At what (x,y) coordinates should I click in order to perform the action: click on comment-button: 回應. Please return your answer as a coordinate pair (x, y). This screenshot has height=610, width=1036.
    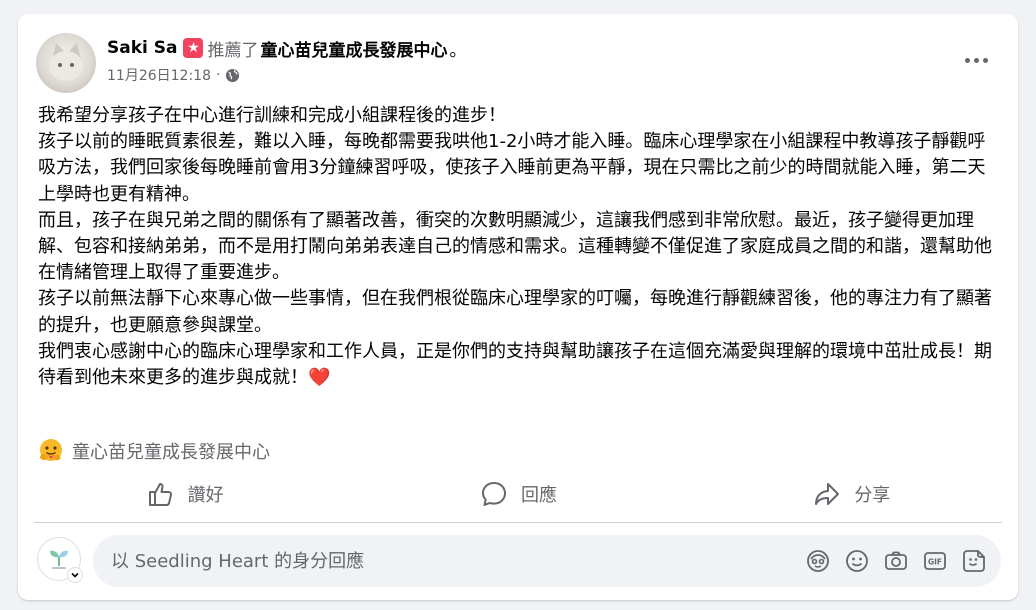
    Looking at the image, I should click on (517, 494).